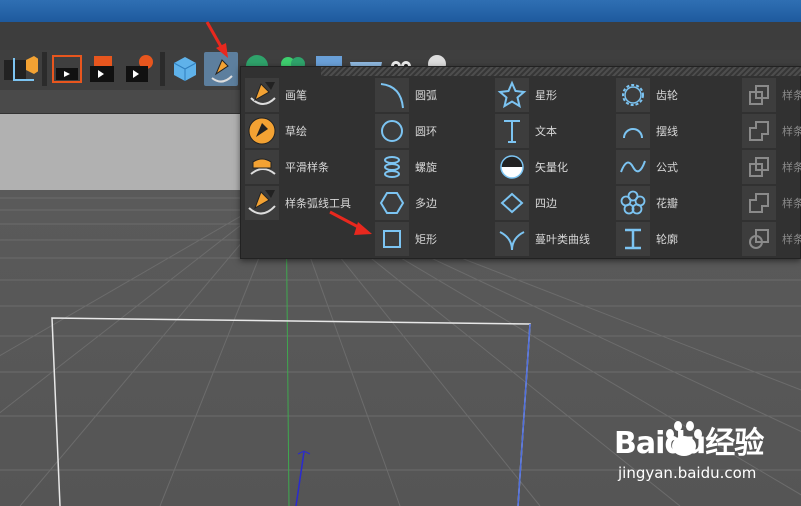 The image size is (801, 506). What do you see at coordinates (689, 443) in the screenshot?
I see `watermark-brand: Baidu经验` at bounding box center [689, 443].